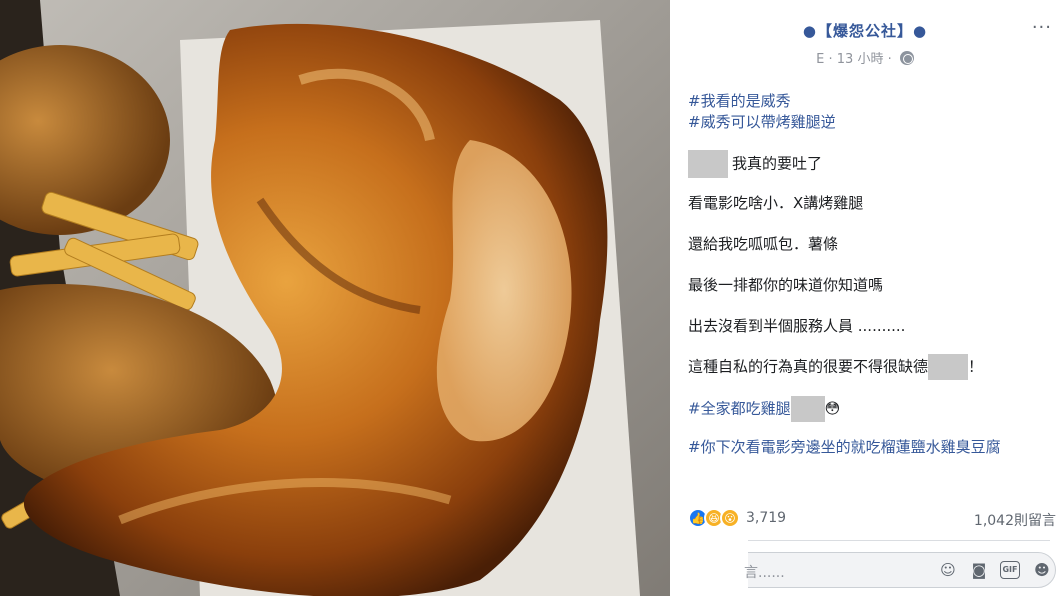  Describe the element at coordinates (865, 30) in the screenshot. I see `page-name-link: ●【爆怨公社】●` at that location.